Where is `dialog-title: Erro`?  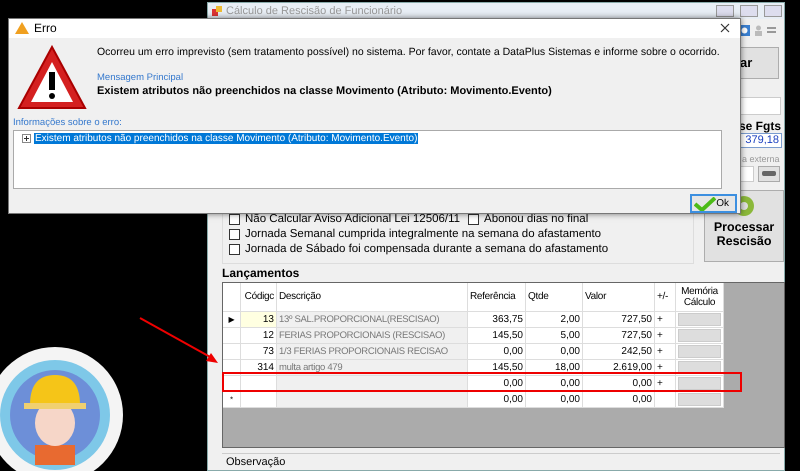
dialog-title: Erro is located at coordinates (45, 28).